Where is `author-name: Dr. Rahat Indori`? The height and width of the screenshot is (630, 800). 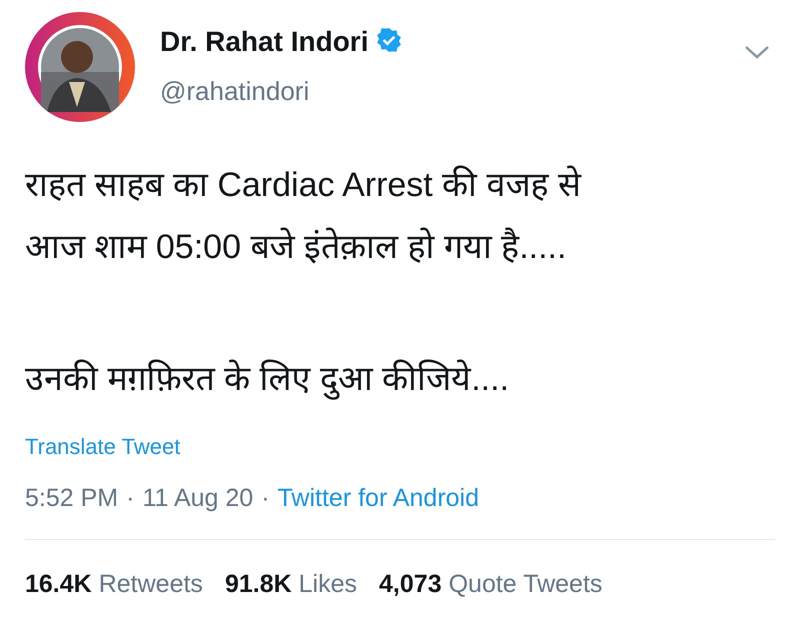 author-name: Dr. Rahat Indori is located at coordinates (264, 42).